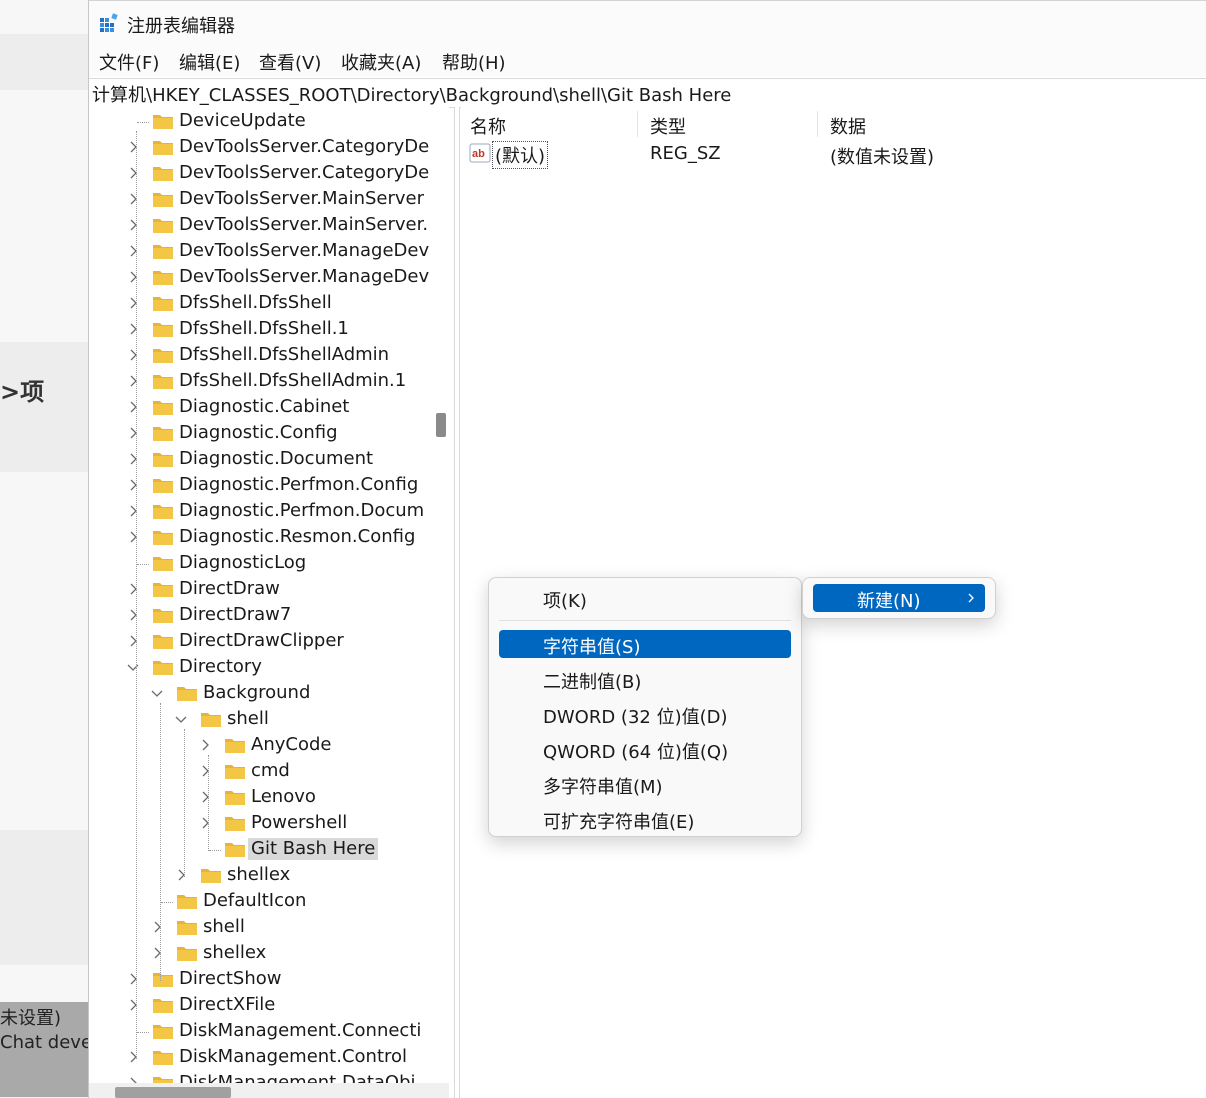  What do you see at coordinates (264, 407) in the screenshot?
I see `tree-node-label: Diagnostic.Cabinet` at bounding box center [264, 407].